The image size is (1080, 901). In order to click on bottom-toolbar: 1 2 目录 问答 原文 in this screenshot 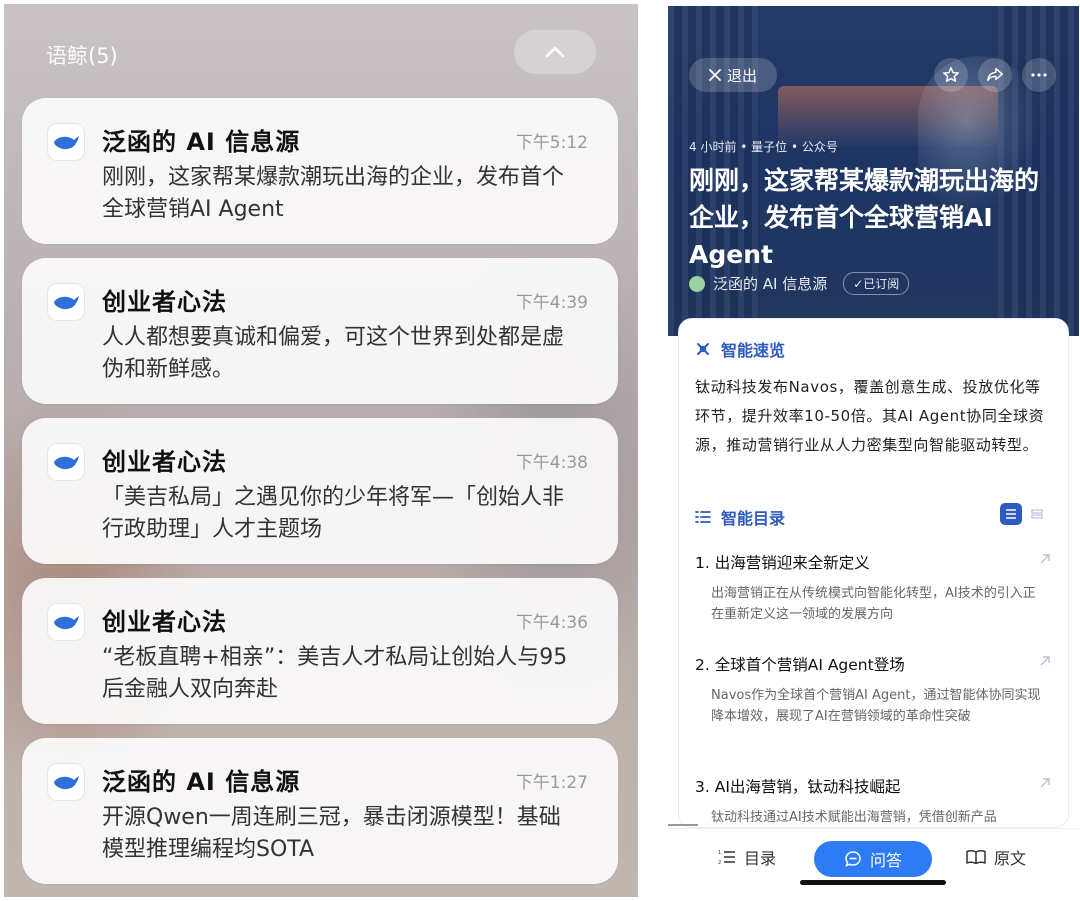, I will do `click(873, 862)`.